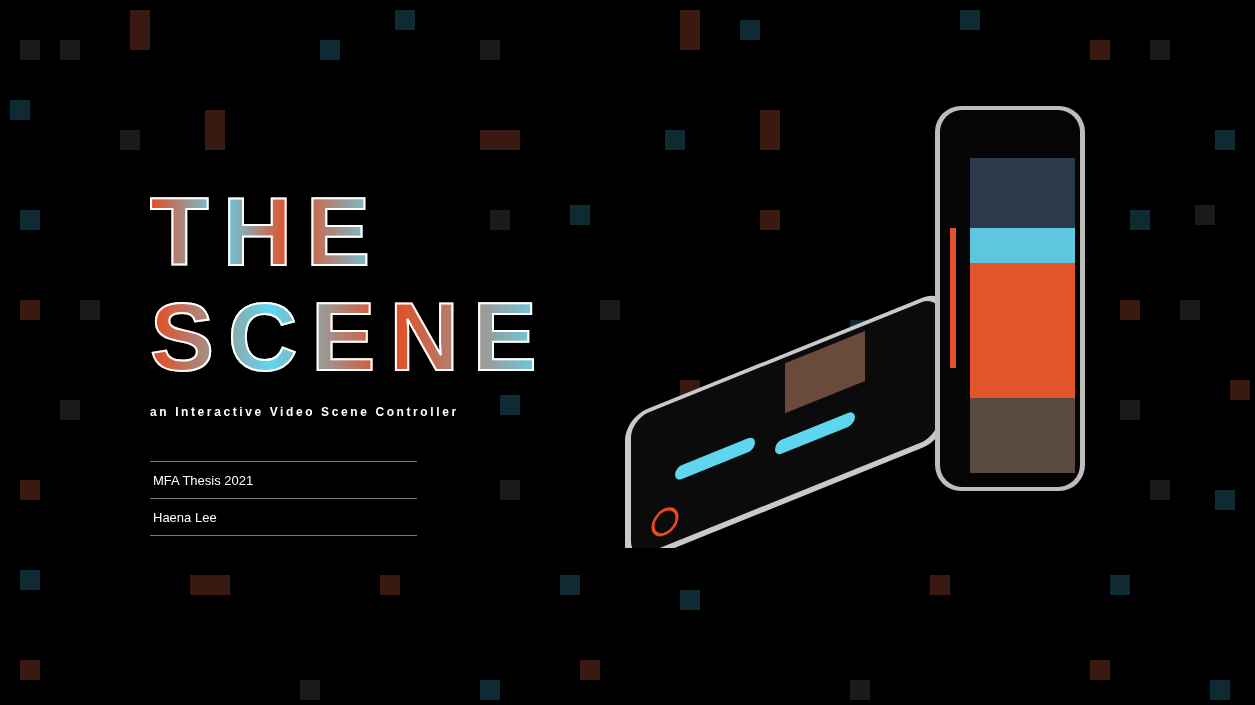 Image resolution: width=1255 pixels, height=705 pixels. Describe the element at coordinates (305, 412) in the screenshot. I see `subtitle: an Interactive Video Scene Controller` at that location.